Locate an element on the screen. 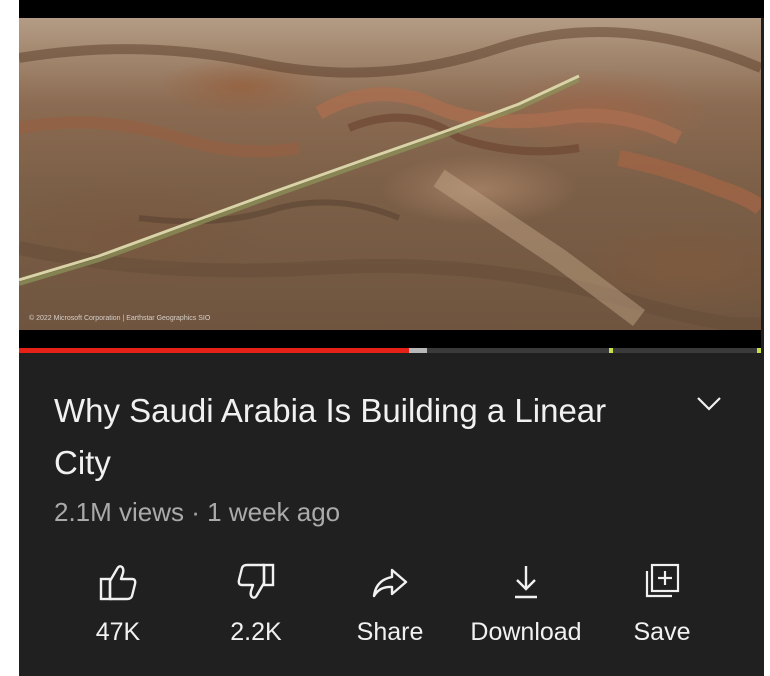 This screenshot has width=770, height=676. download-icon is located at coordinates (526, 582).